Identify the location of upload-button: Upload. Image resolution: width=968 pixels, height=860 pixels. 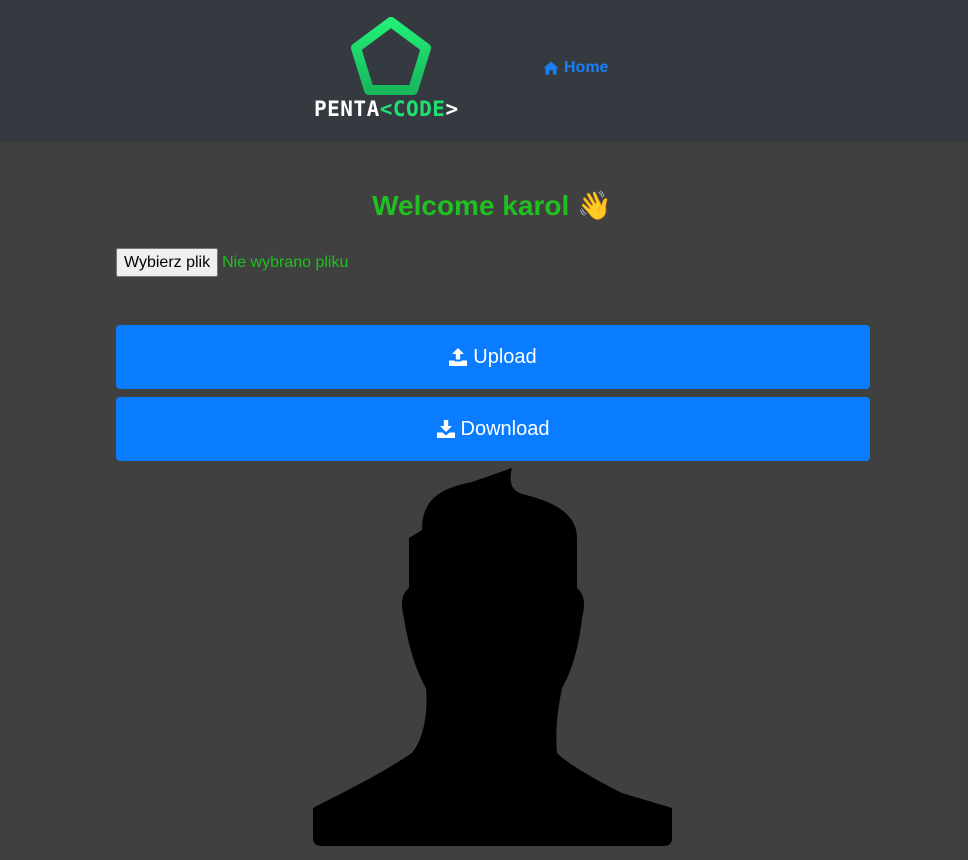
(493, 357).